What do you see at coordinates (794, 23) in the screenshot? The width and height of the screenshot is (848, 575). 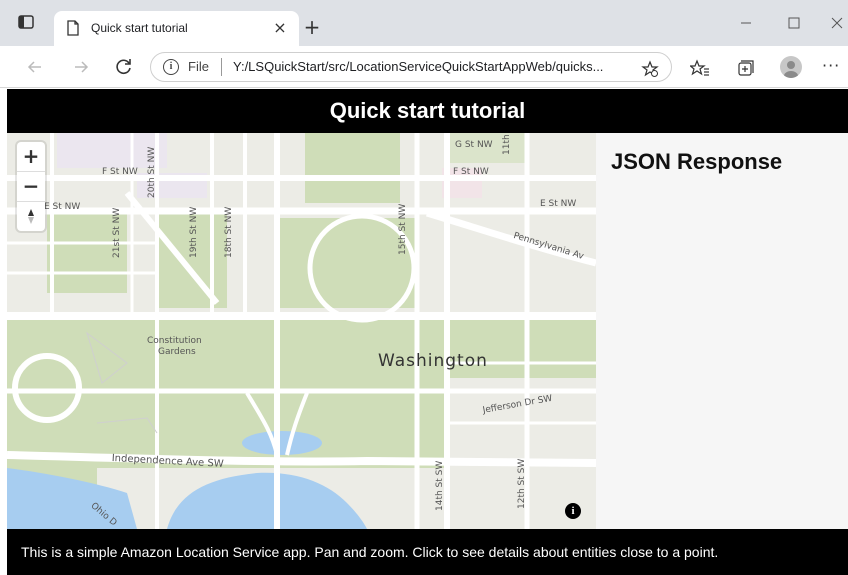 I see `maximize-icon` at bounding box center [794, 23].